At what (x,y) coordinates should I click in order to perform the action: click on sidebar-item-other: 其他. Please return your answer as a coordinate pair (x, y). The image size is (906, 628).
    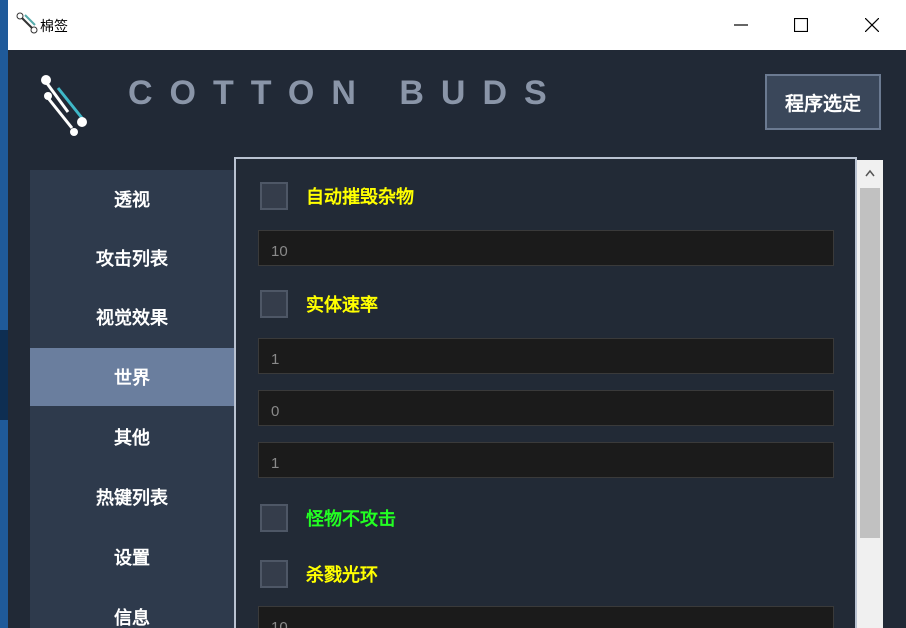
    Looking at the image, I should click on (132, 437).